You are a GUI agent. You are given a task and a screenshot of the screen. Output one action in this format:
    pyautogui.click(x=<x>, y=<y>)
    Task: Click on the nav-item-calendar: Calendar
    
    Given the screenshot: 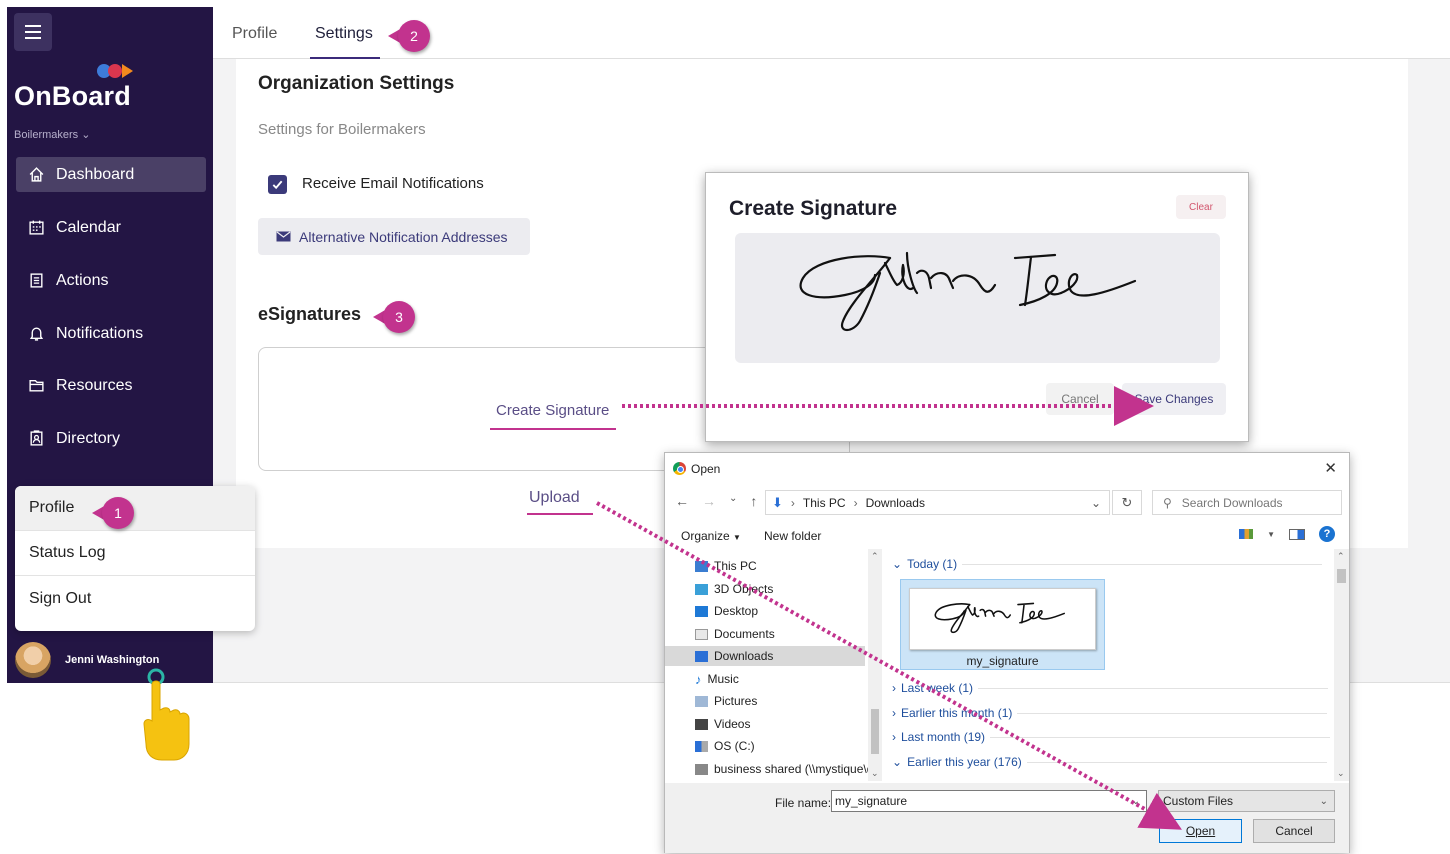 What is the action you would take?
    pyautogui.click(x=111, y=227)
    